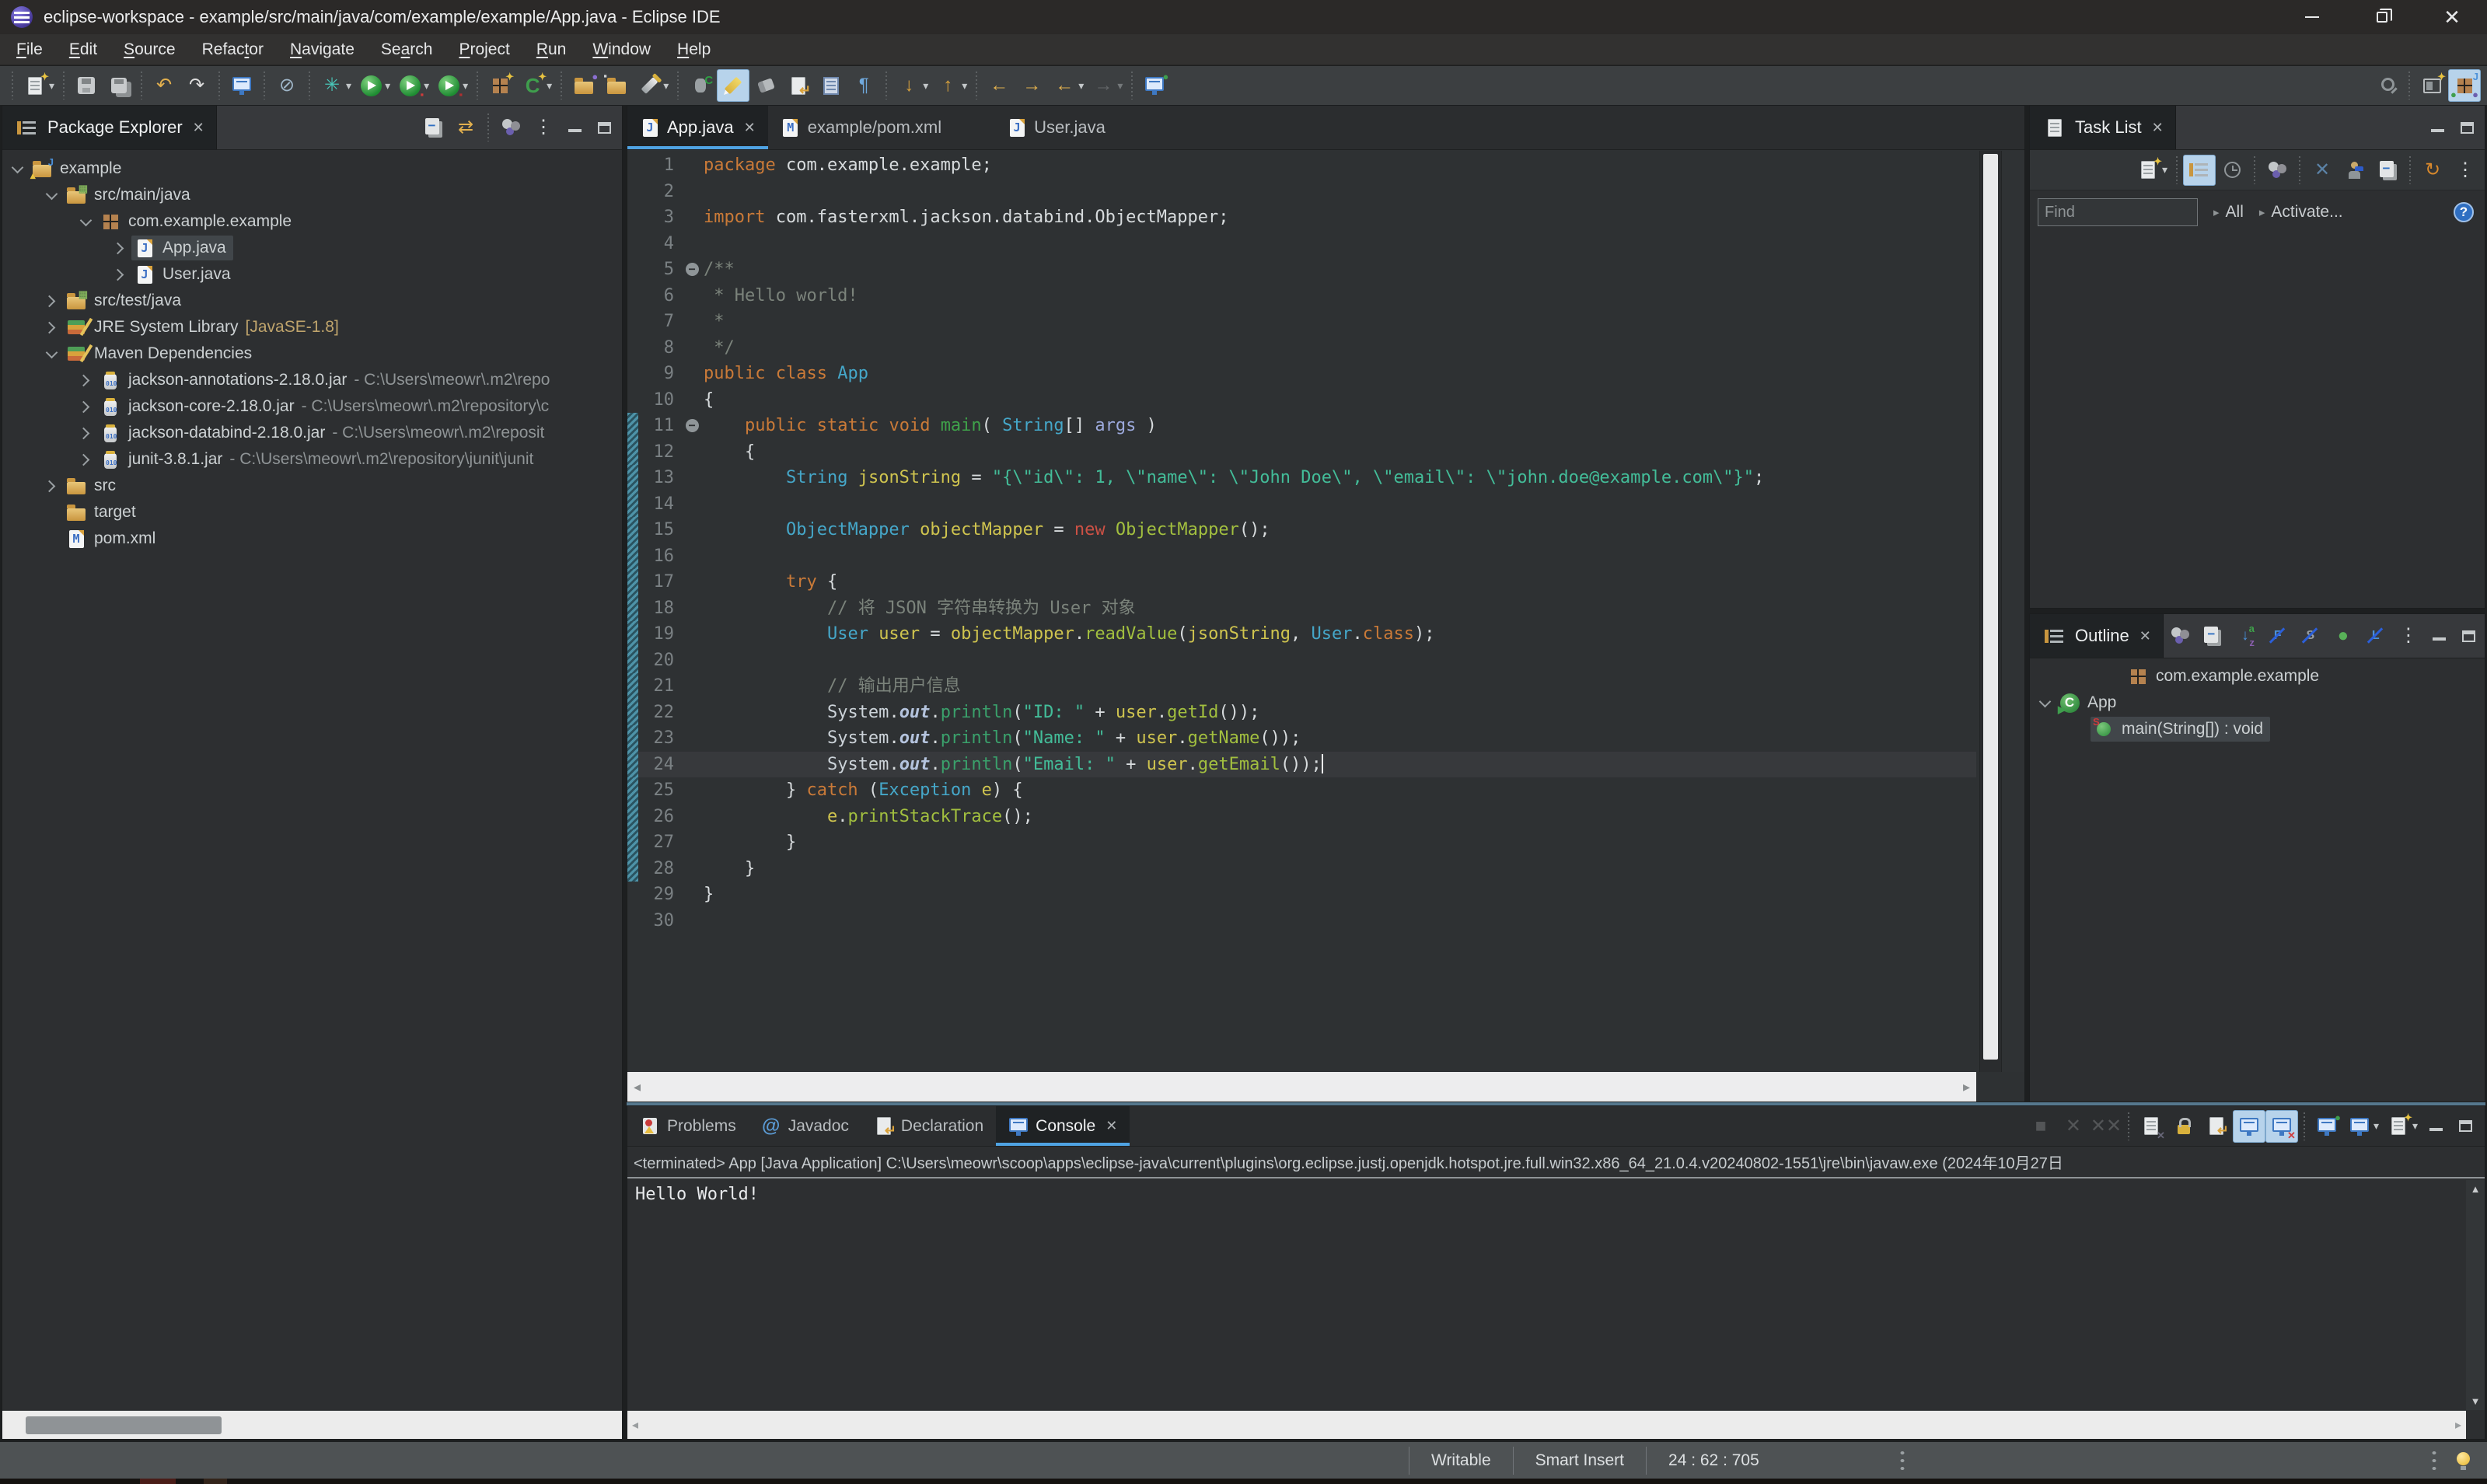 The width and height of the screenshot is (2487, 1484). I want to click on console-tab-problems: Problems, so click(688, 1126).